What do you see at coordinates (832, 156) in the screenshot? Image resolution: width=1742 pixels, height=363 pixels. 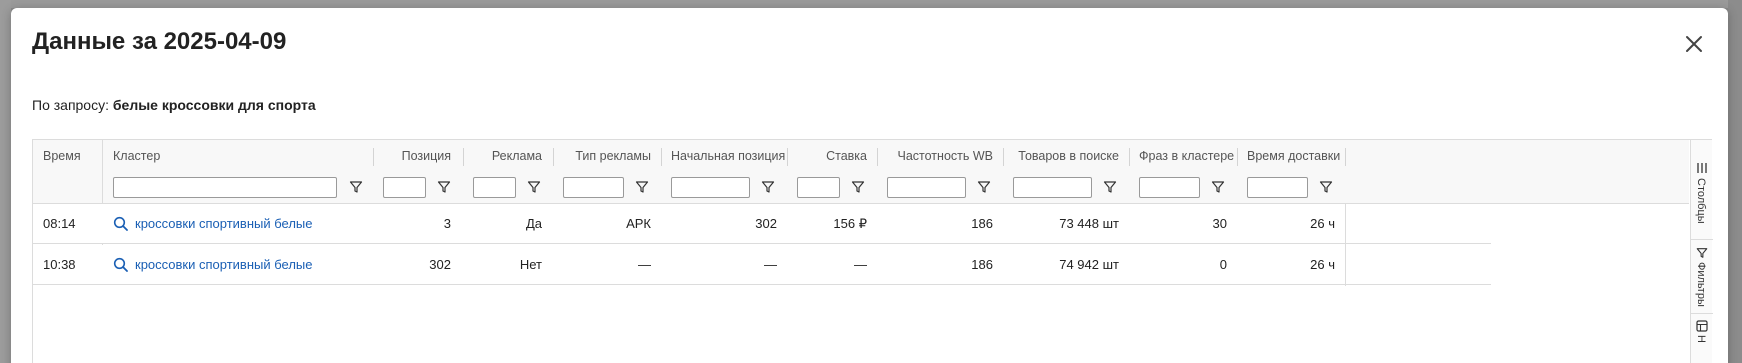 I see `column-header-bid: Ставка` at bounding box center [832, 156].